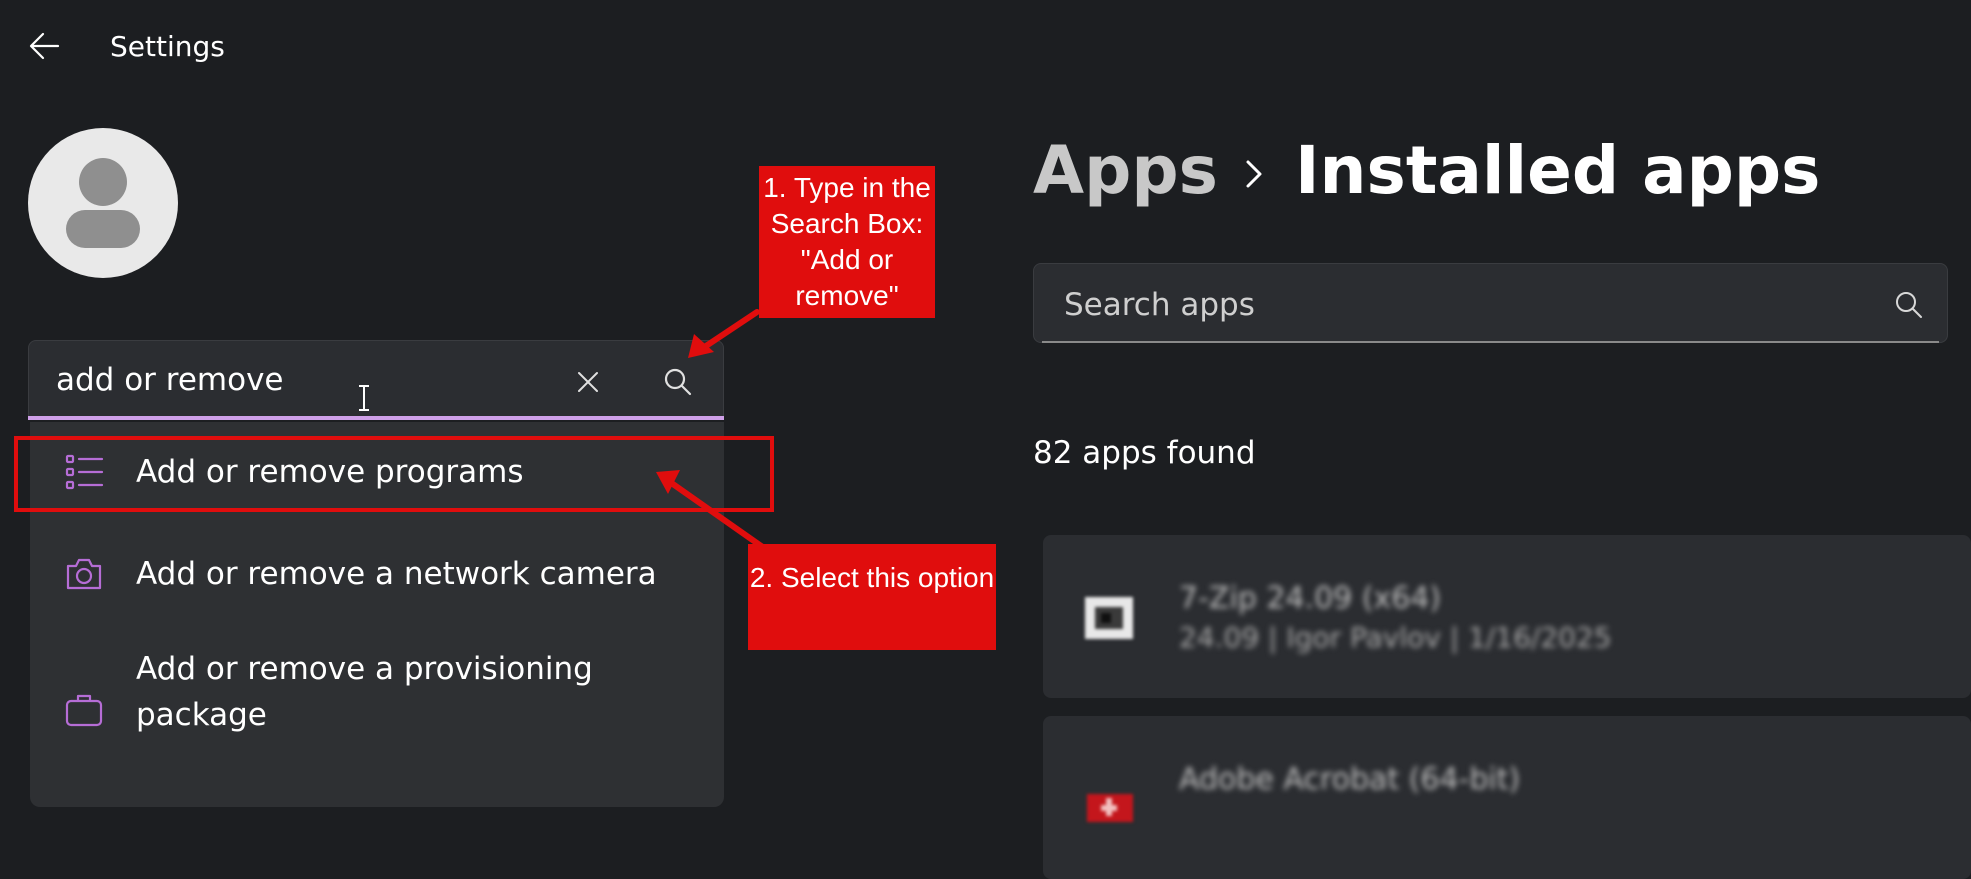 Image resolution: width=1971 pixels, height=879 pixels. Describe the element at coordinates (1254, 174) in the screenshot. I see `chevron-right-icon` at that location.